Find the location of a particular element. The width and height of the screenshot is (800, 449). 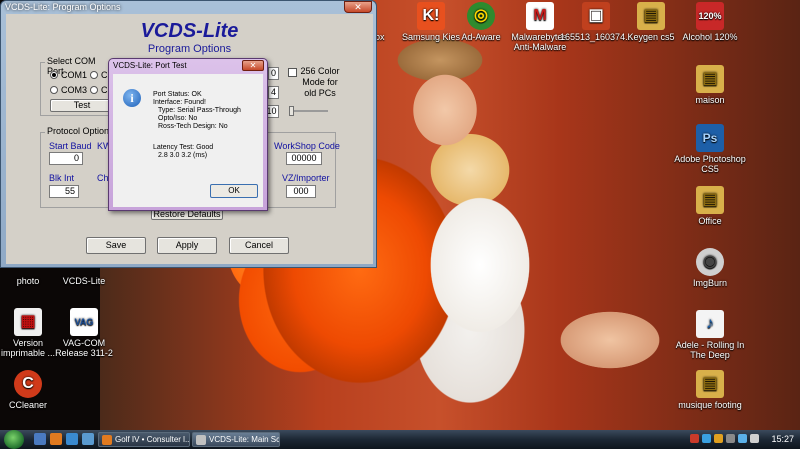

vz-importer-field: 000 is located at coordinates (301, 191).